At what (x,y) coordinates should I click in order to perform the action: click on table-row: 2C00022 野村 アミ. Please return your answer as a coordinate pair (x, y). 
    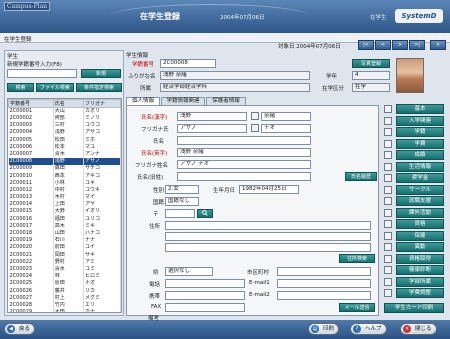
    Looking at the image, I should click on (64, 262).